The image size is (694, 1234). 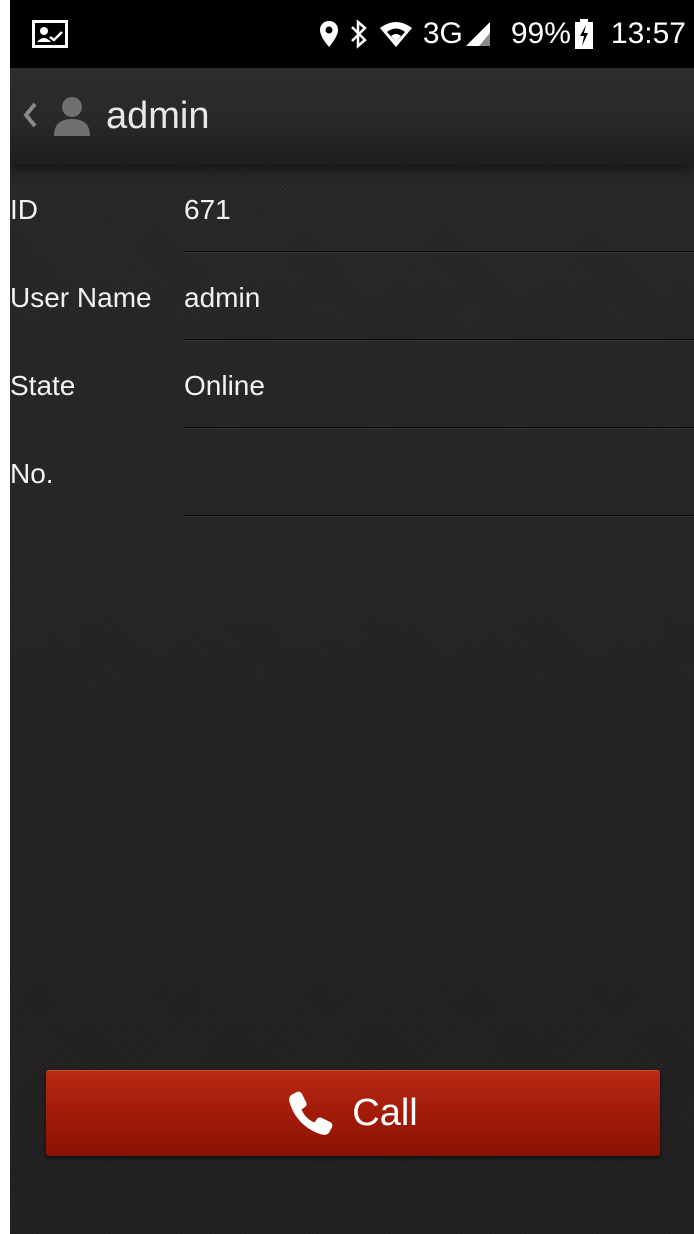 I want to click on wifi-icon, so click(x=395, y=34).